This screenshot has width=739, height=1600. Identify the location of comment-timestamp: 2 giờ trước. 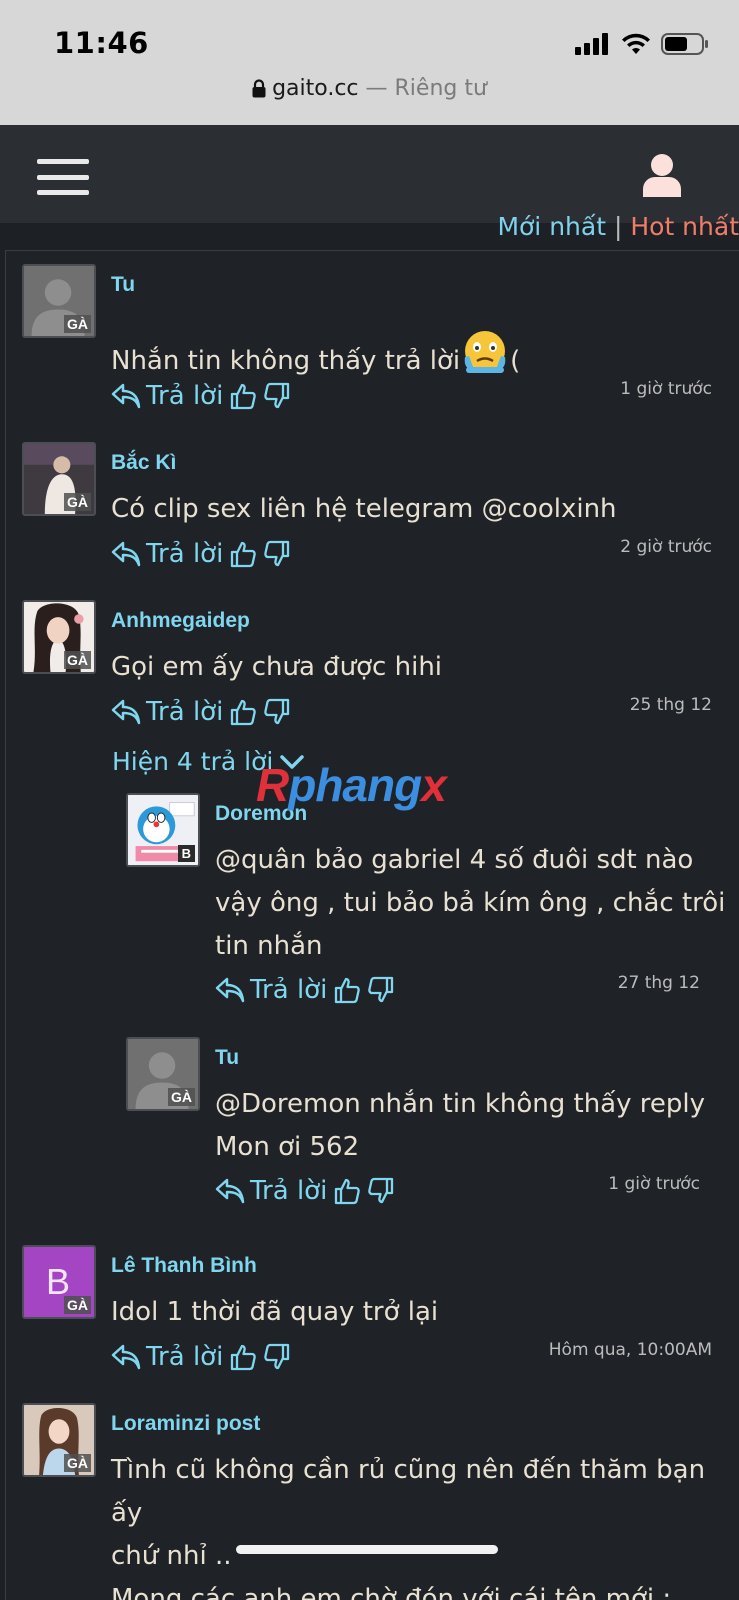
(666, 547).